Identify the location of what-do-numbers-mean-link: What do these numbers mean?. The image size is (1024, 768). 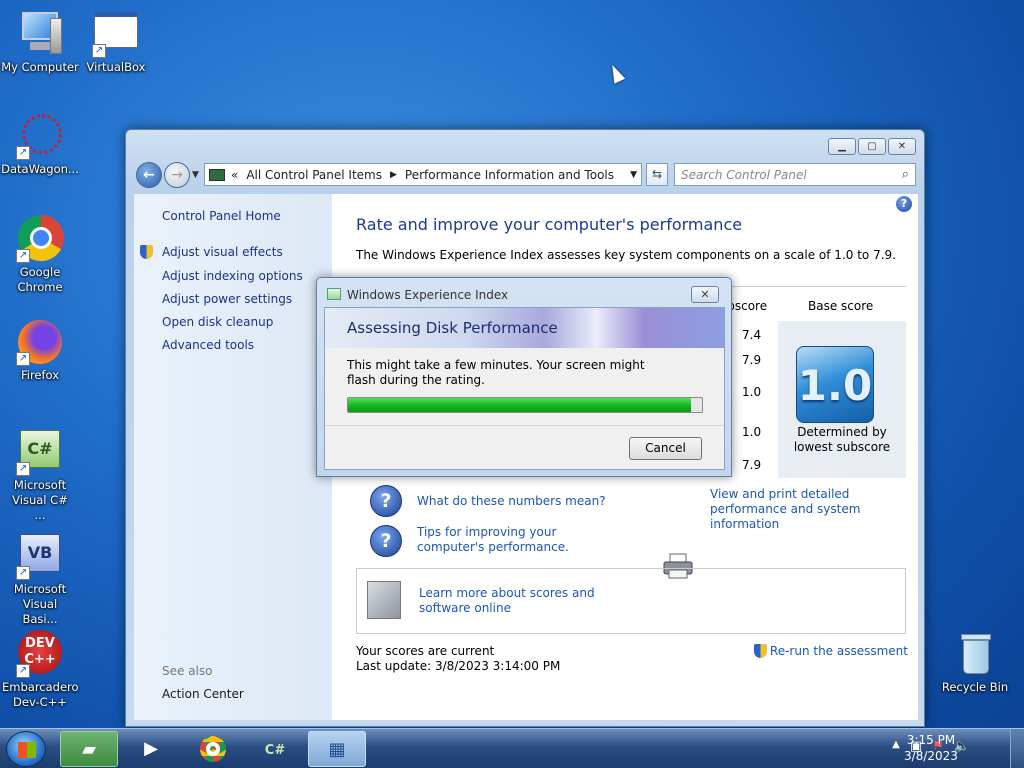
(511, 501).